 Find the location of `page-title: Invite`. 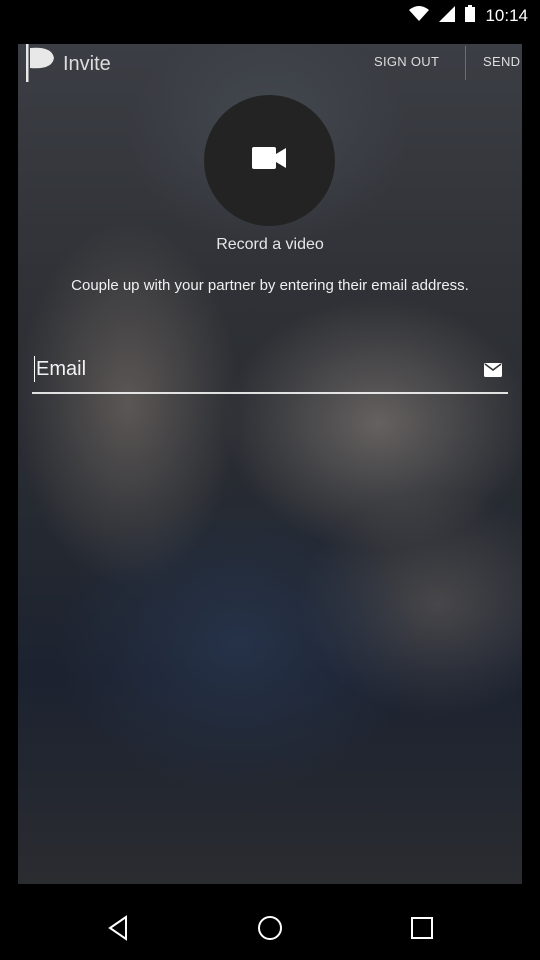

page-title: Invite is located at coordinates (87, 64).